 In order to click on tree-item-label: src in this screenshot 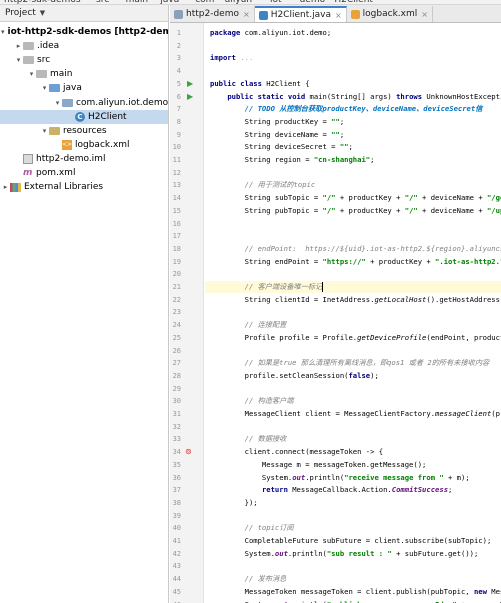, I will do `click(44, 60)`.